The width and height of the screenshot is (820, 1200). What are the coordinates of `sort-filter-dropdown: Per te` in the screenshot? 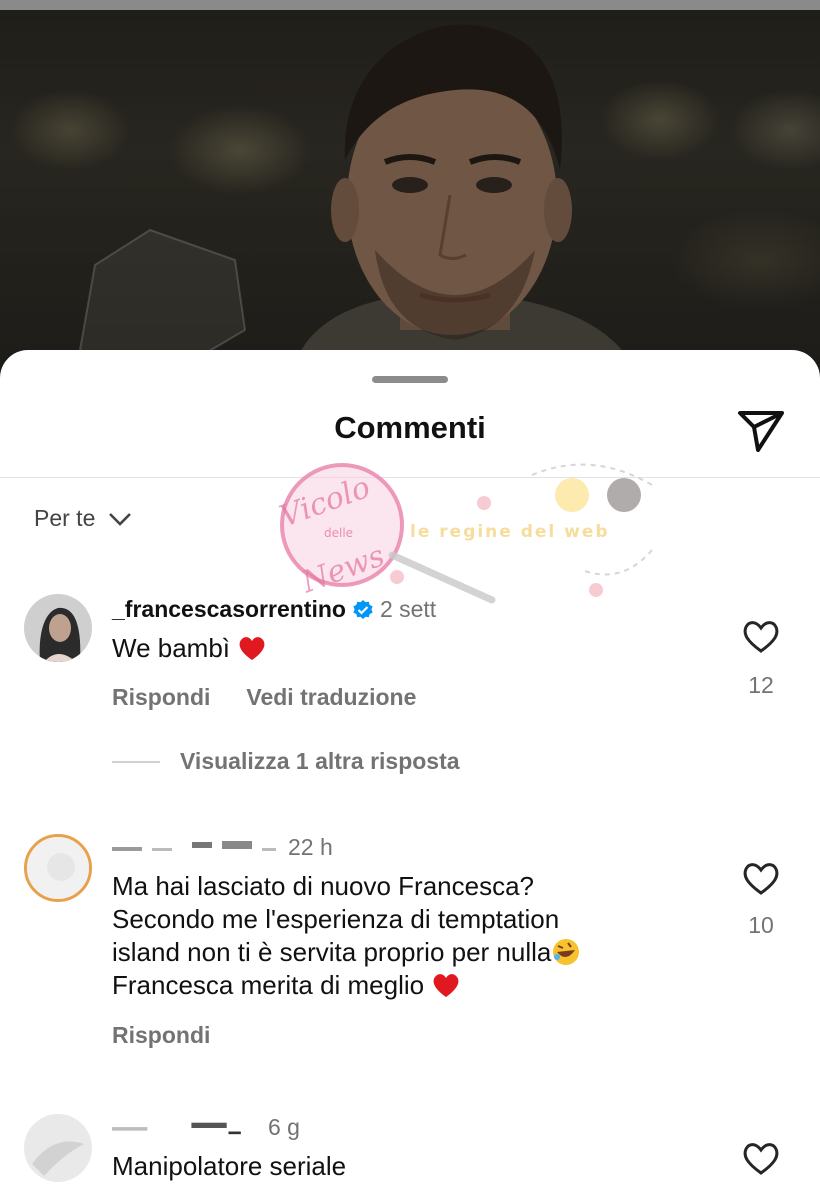 It's located at (83, 518).